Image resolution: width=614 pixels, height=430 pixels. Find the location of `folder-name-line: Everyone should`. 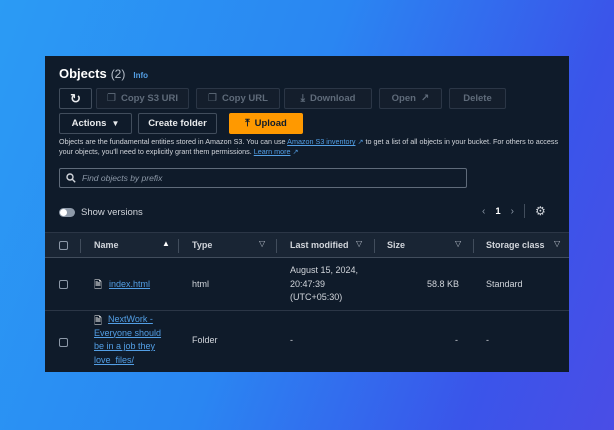

folder-name-line: Everyone should is located at coordinates (127, 334).